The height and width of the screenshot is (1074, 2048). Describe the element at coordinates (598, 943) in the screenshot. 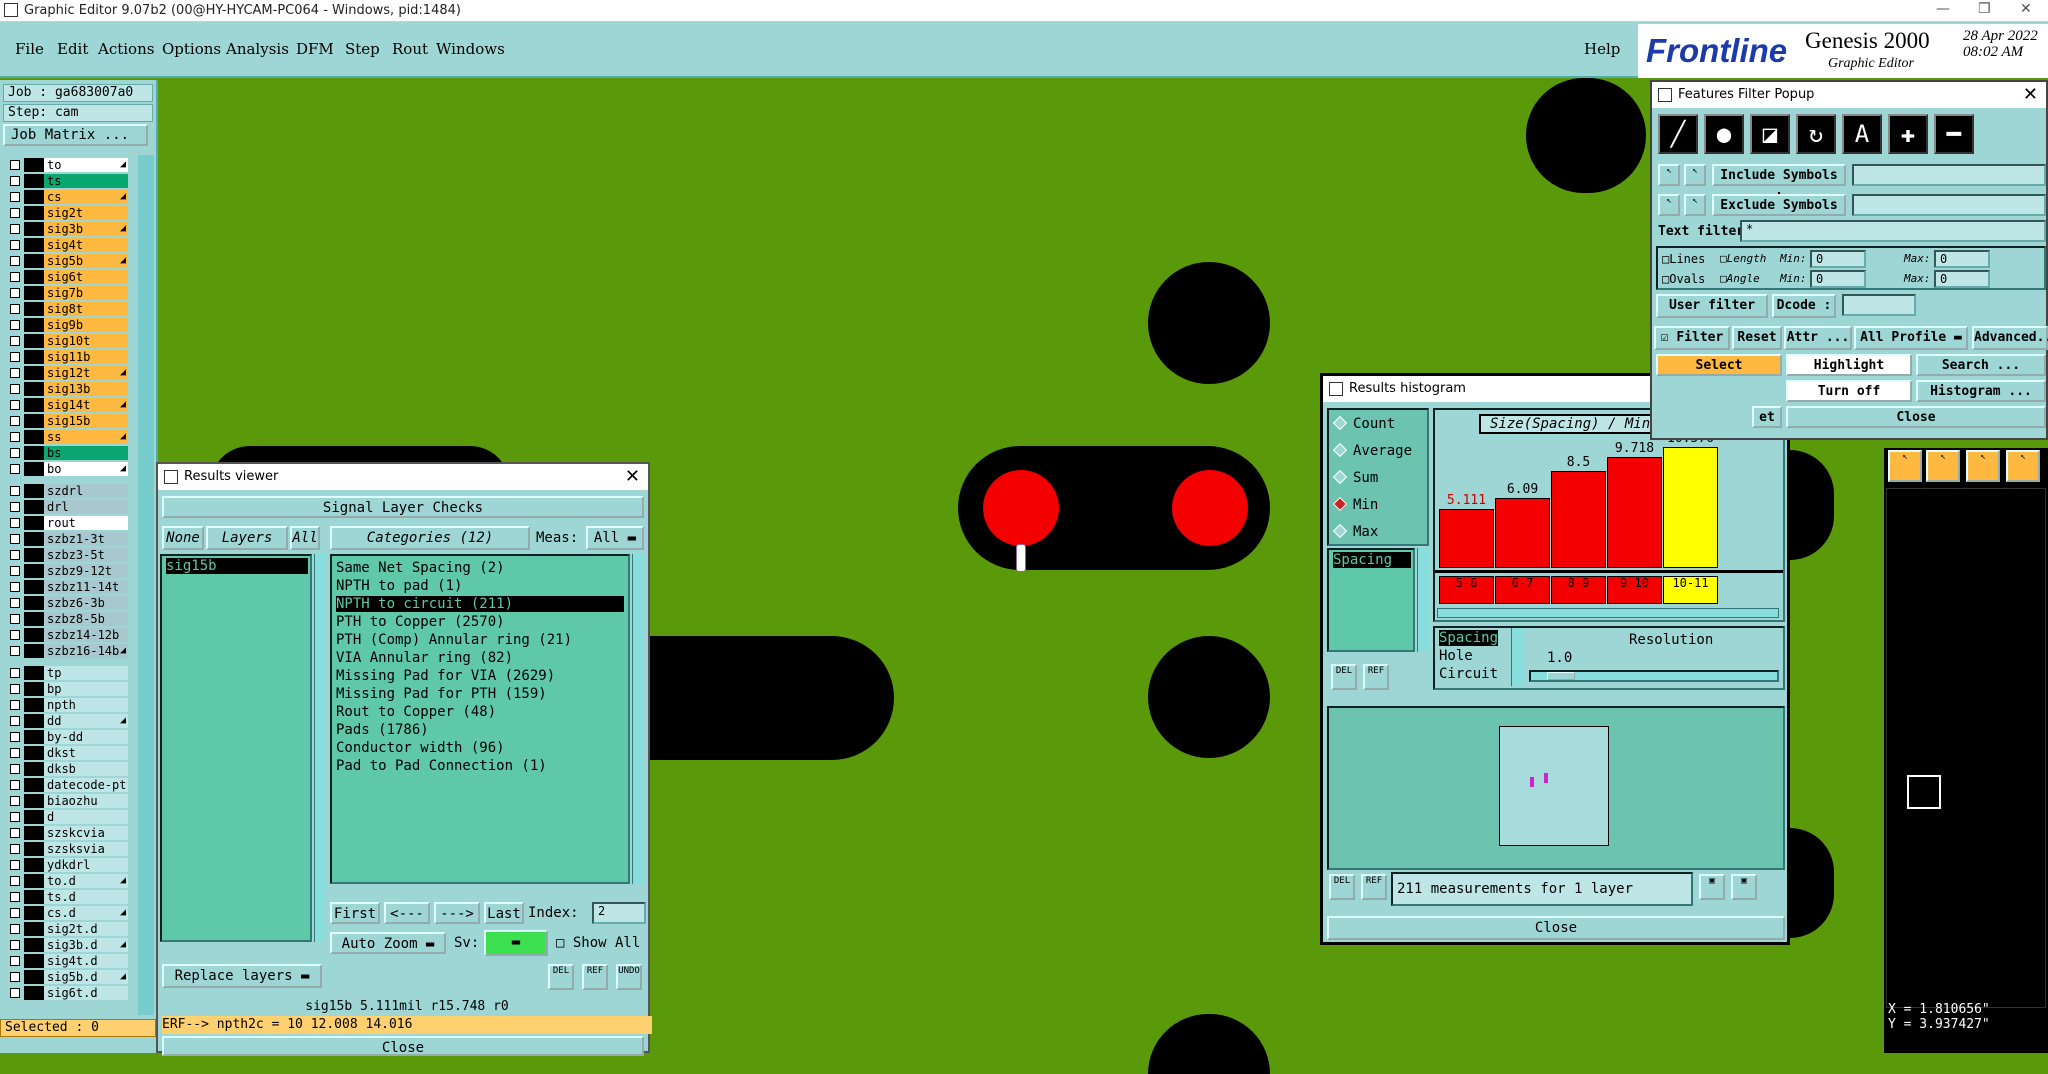

I see `show-all-checkbox: □ Show All` at that location.